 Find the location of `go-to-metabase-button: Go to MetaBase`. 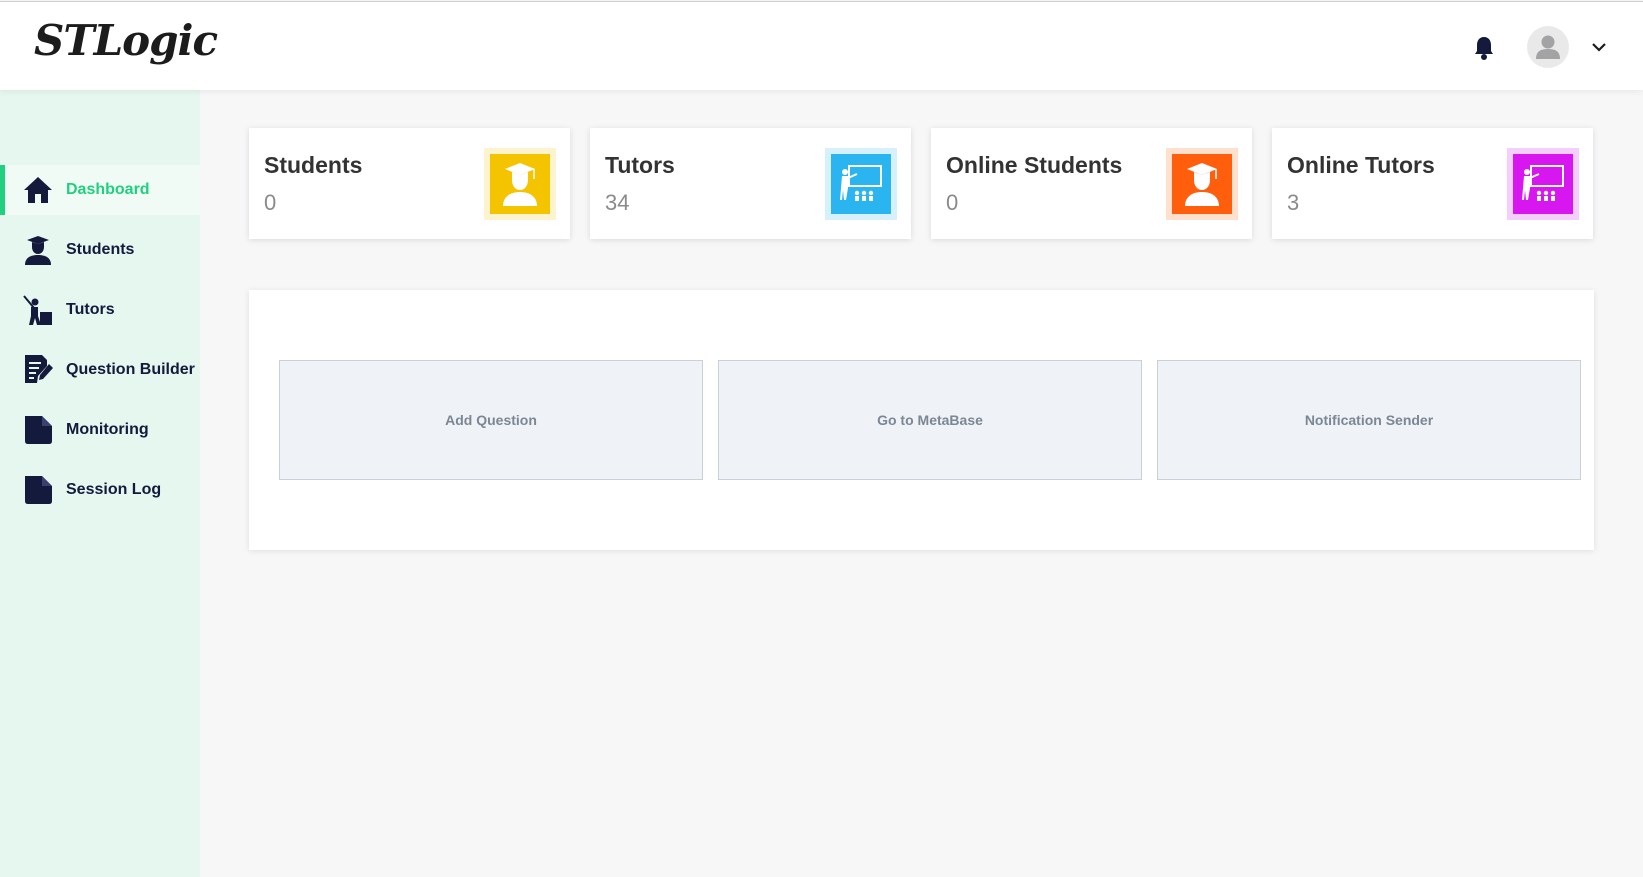

go-to-metabase-button: Go to MetaBase is located at coordinates (930, 420).